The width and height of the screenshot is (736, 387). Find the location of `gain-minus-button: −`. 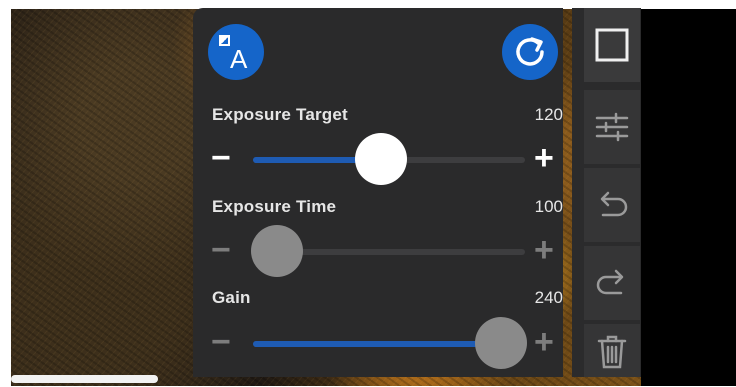

gain-minus-button: − is located at coordinates (221, 342).